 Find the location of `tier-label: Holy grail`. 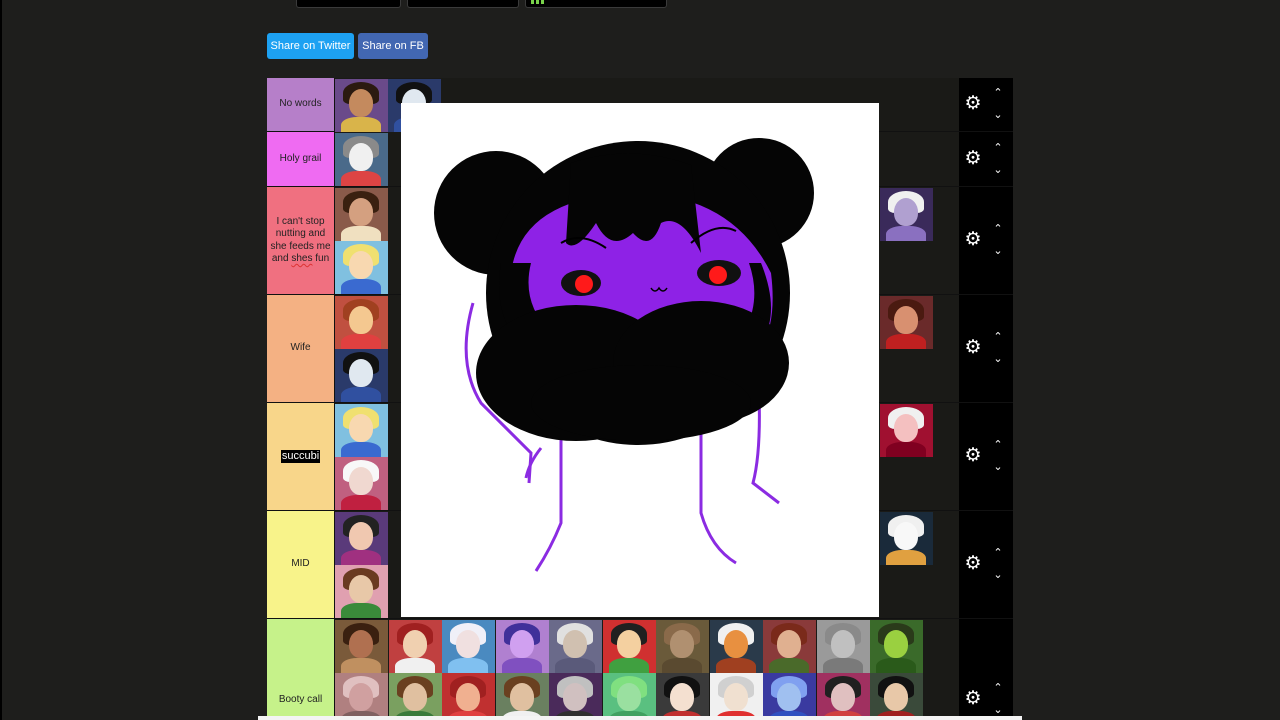

tier-label: Holy grail is located at coordinates (300, 159).